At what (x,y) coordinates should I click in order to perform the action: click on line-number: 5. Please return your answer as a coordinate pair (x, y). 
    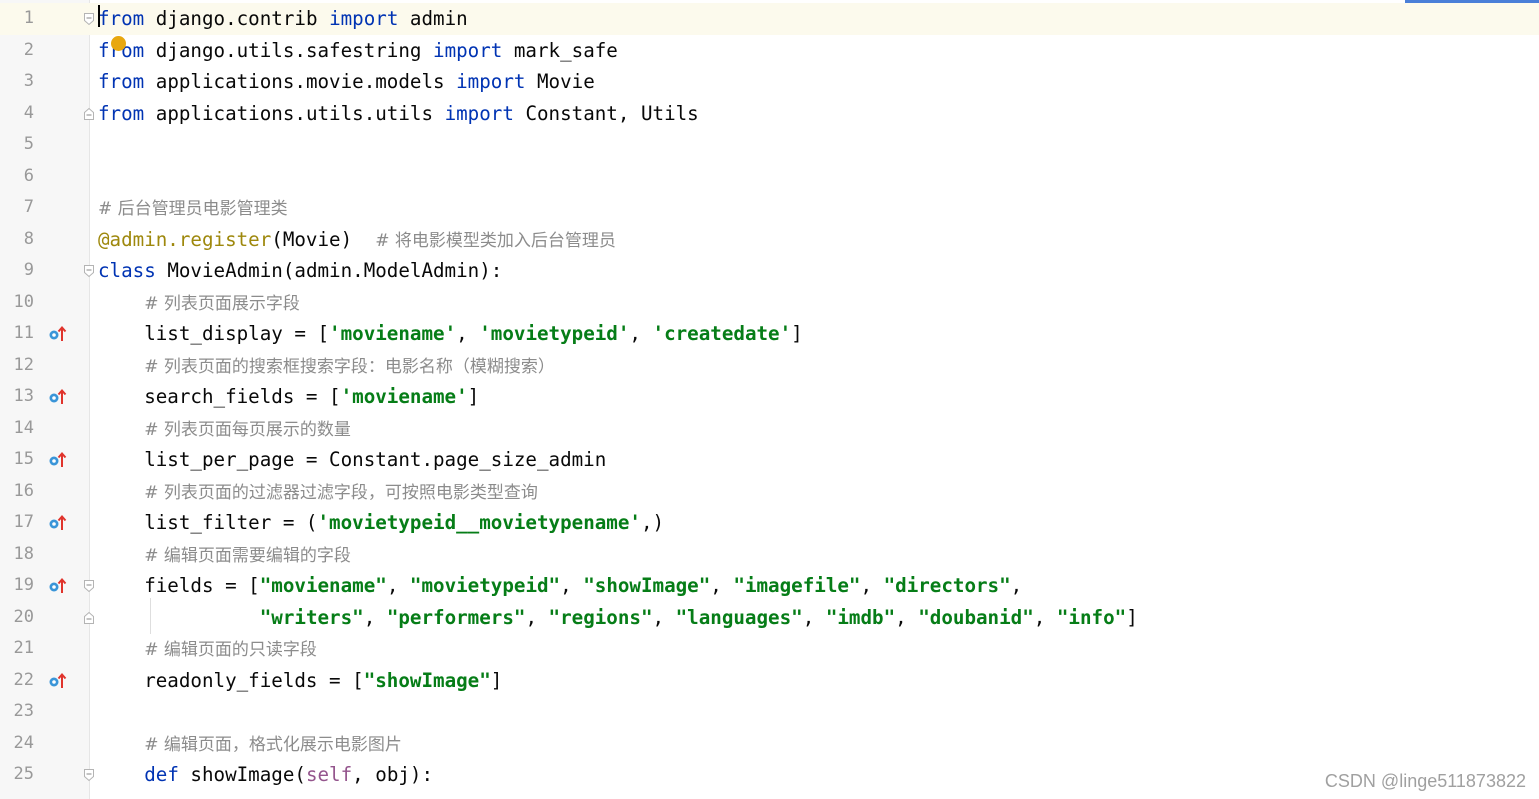
    Looking at the image, I should click on (17, 145).